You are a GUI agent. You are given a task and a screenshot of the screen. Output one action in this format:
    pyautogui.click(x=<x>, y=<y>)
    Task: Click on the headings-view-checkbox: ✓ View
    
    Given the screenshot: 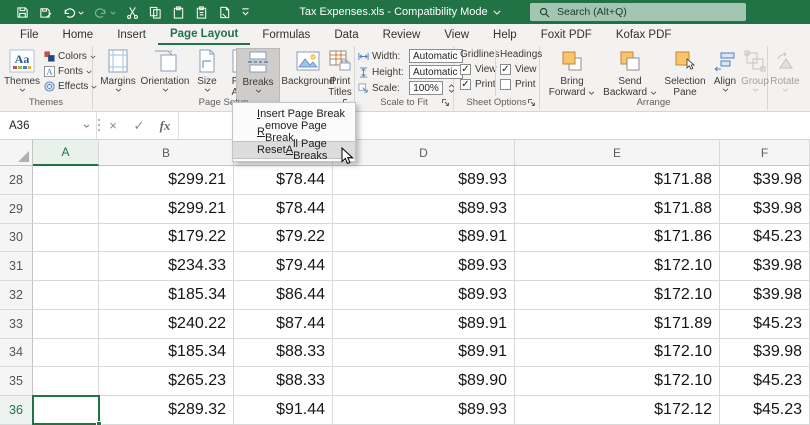 What is the action you would take?
    pyautogui.click(x=521, y=69)
    